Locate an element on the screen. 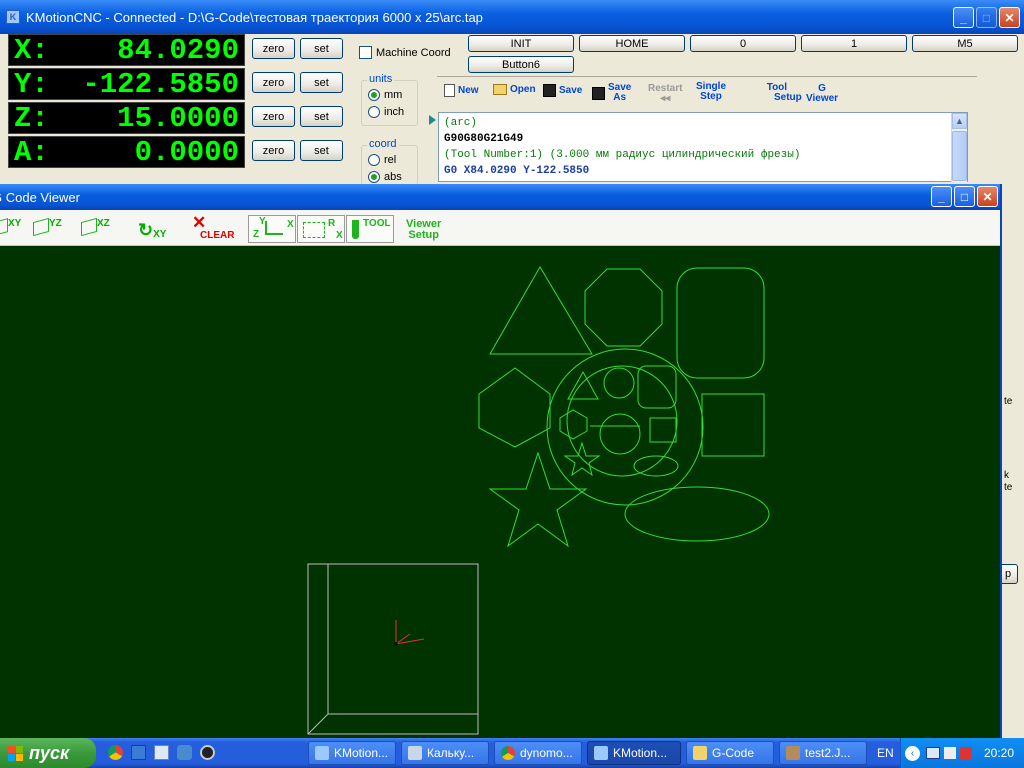  desktop-icon is located at coordinates (138, 752).